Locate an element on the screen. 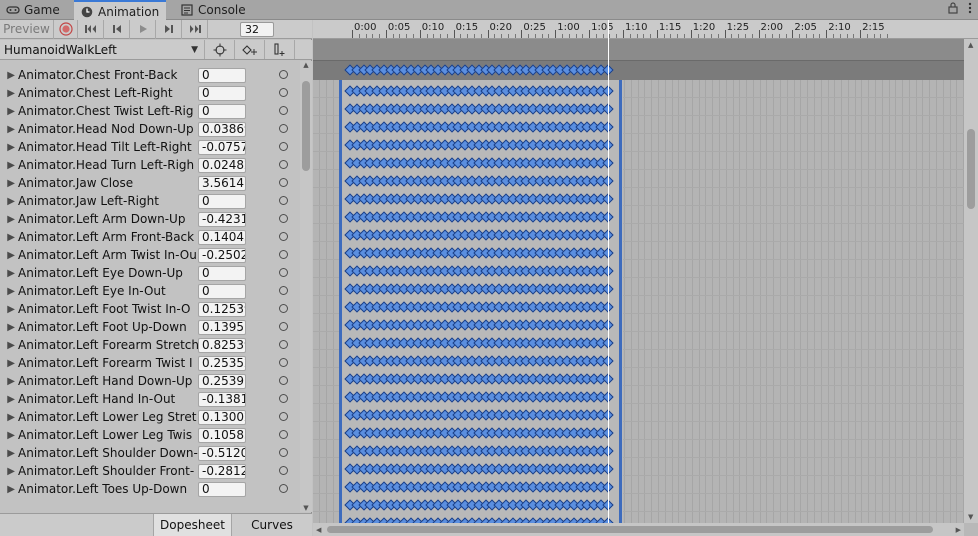 The height and width of the screenshot is (536, 978). more-options-icon is located at coordinates (970, 9).